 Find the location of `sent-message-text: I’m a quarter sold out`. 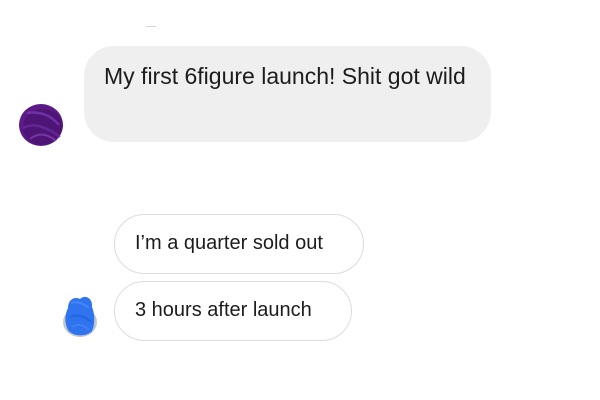

sent-message-text: I’m a quarter sold out is located at coordinates (229, 243).